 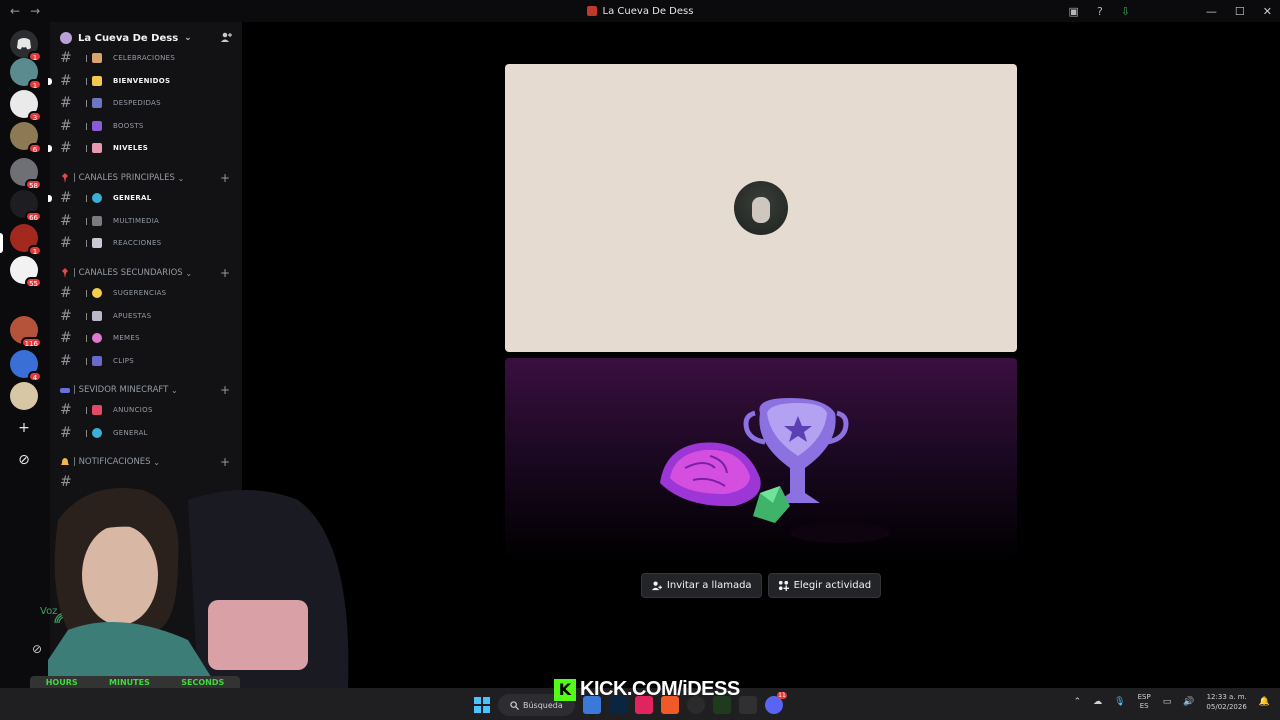 I want to click on clapperboard-icon, so click(x=95, y=361).